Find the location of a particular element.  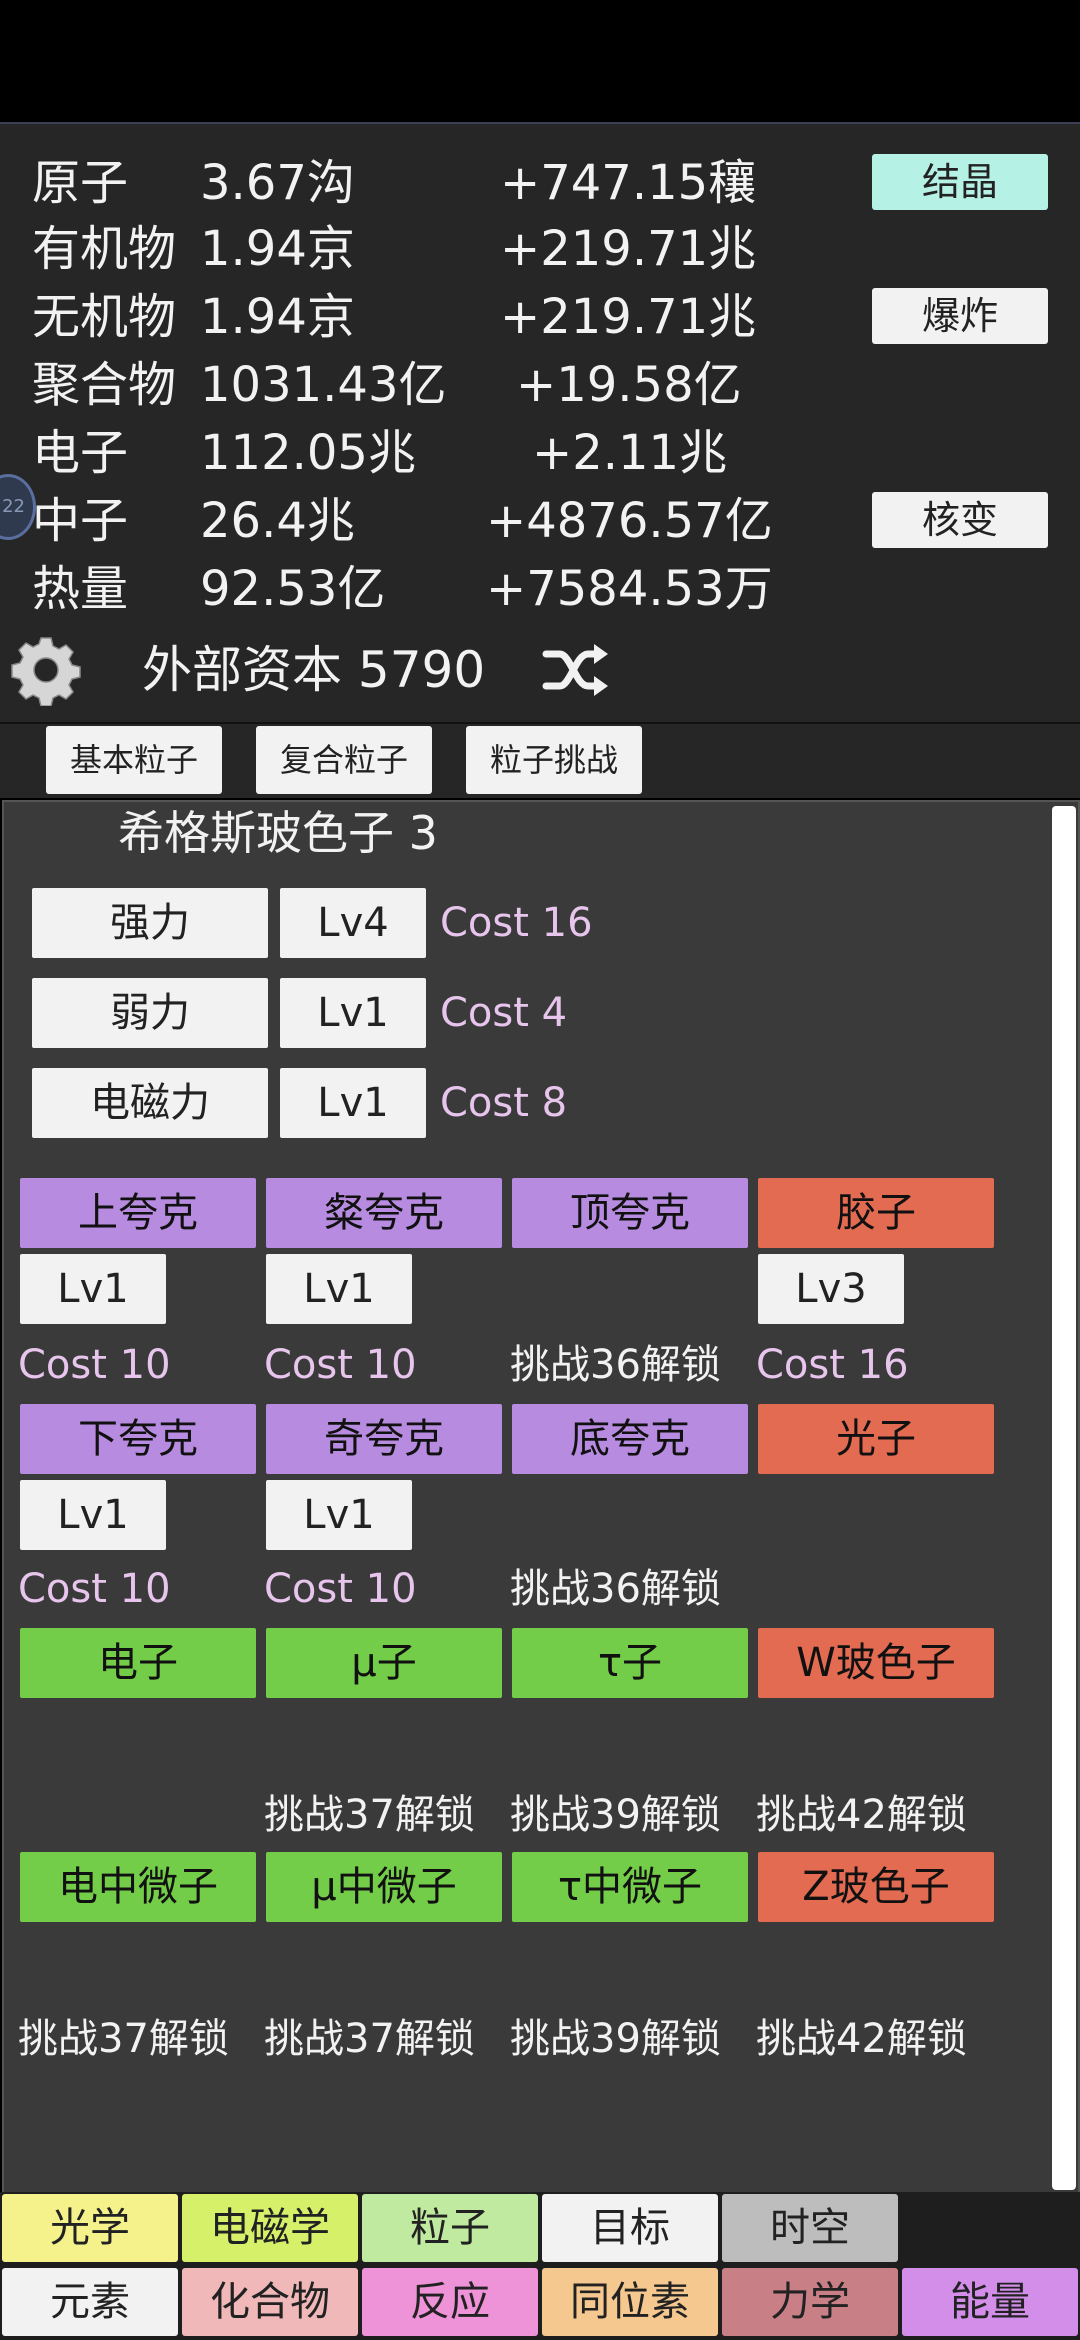

resource-row-organic: 有机物 1.94京 +219.71兆 is located at coordinates (540, 249).